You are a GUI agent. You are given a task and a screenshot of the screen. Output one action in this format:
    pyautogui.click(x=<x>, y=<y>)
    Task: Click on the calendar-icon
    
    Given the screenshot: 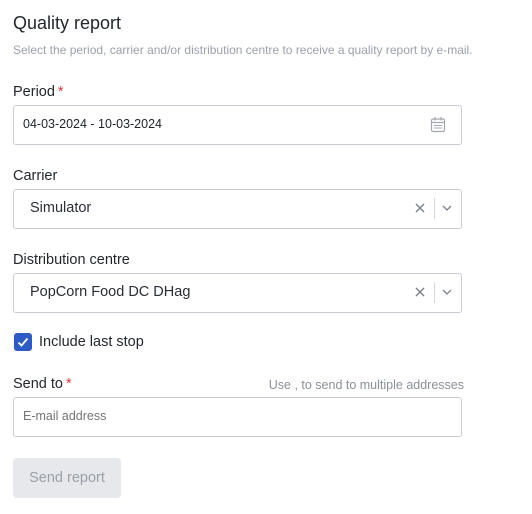 What is the action you would take?
    pyautogui.click(x=438, y=124)
    